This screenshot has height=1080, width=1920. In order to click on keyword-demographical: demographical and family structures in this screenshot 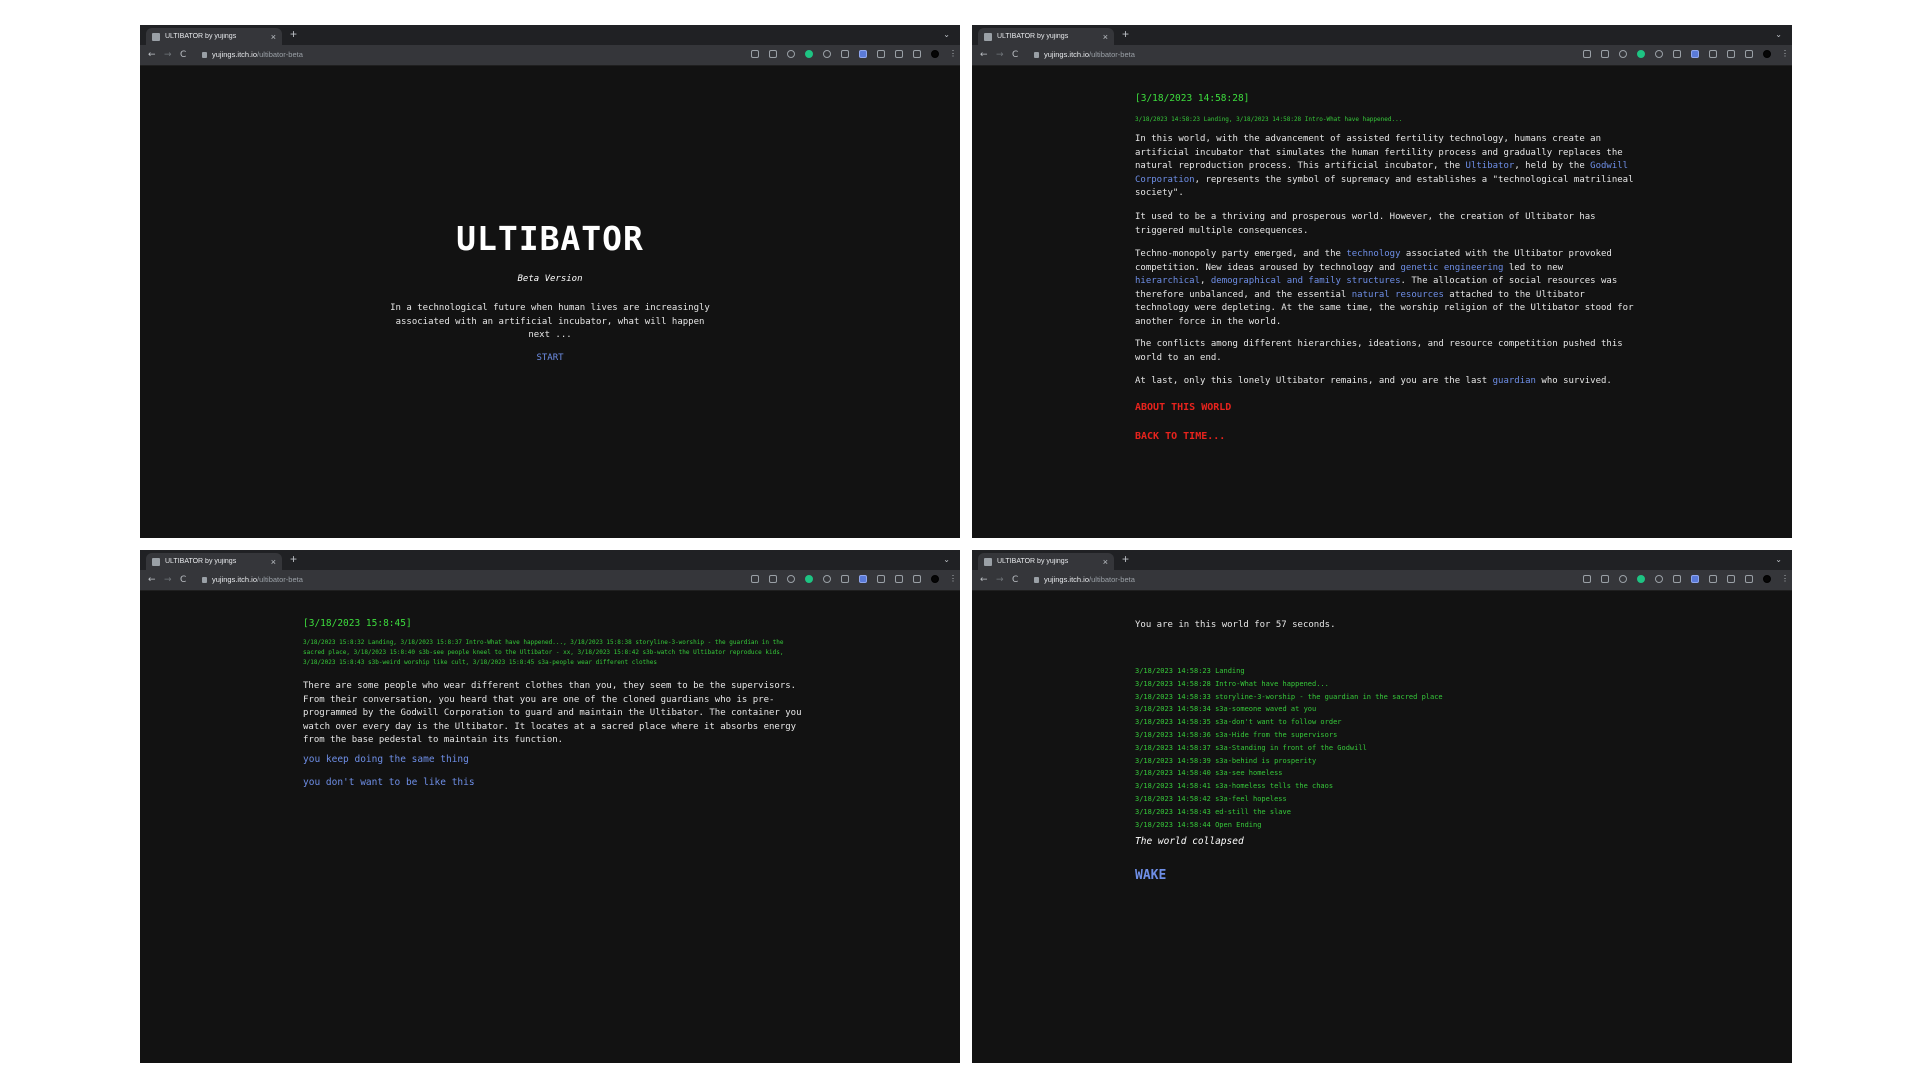, I will do `click(1306, 281)`.